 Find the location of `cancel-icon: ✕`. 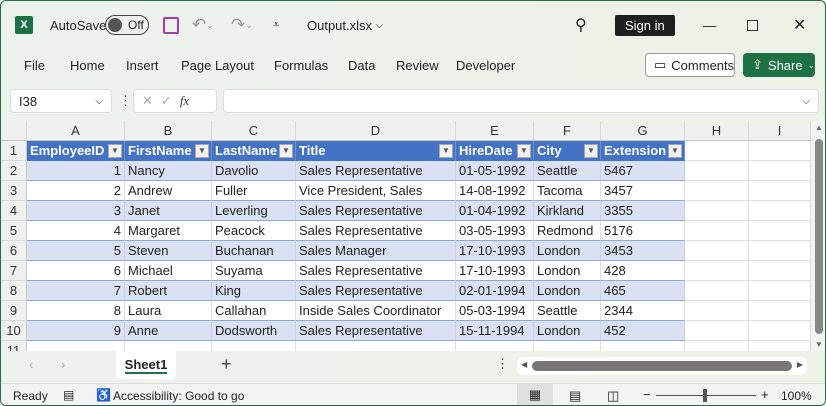

cancel-icon: ✕ is located at coordinates (147, 101).